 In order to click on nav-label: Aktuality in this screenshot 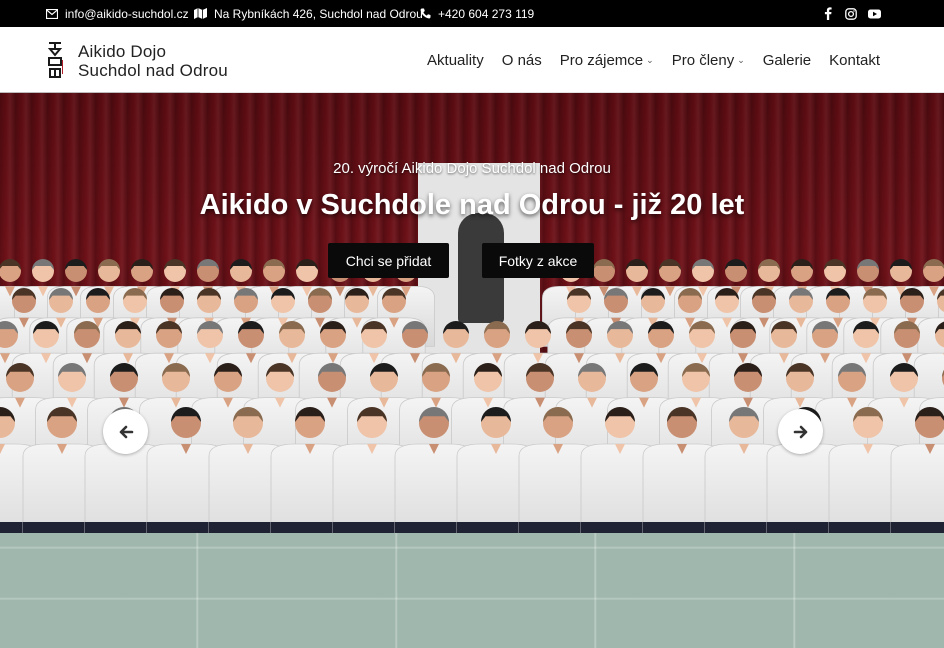, I will do `click(455, 60)`.